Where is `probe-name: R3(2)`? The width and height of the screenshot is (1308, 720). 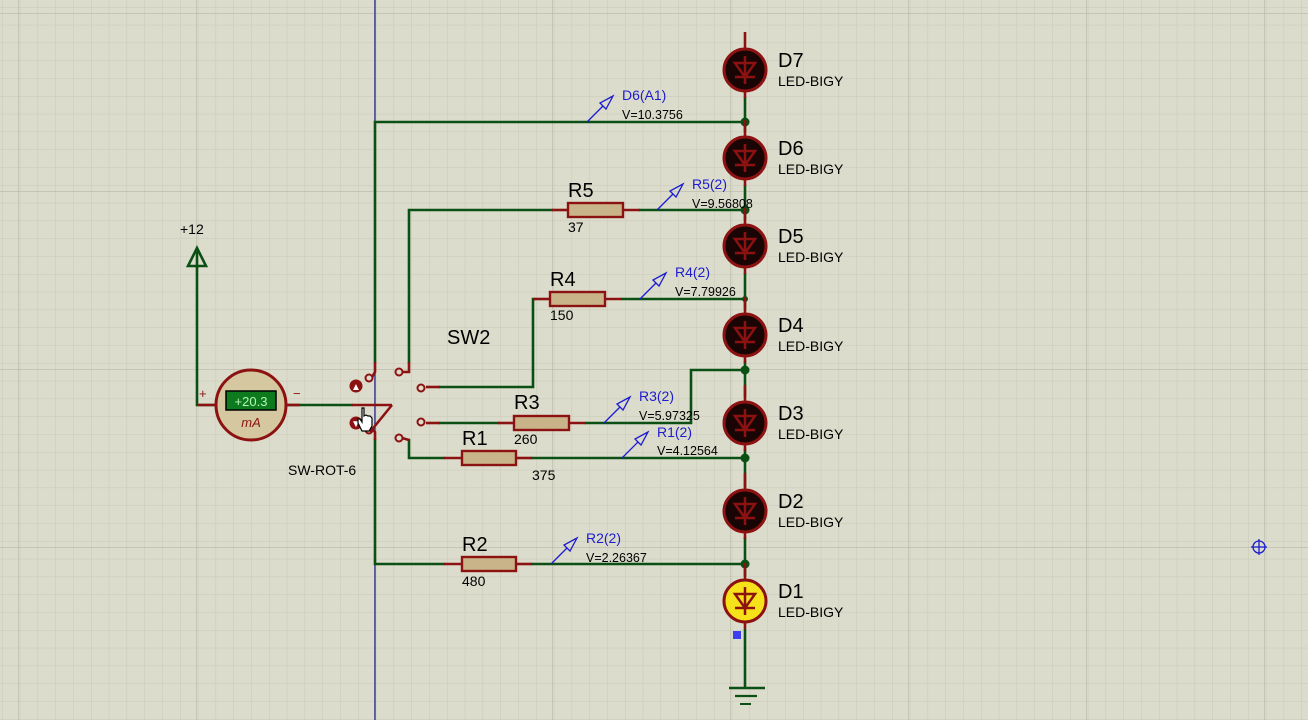 probe-name: R3(2) is located at coordinates (656, 396).